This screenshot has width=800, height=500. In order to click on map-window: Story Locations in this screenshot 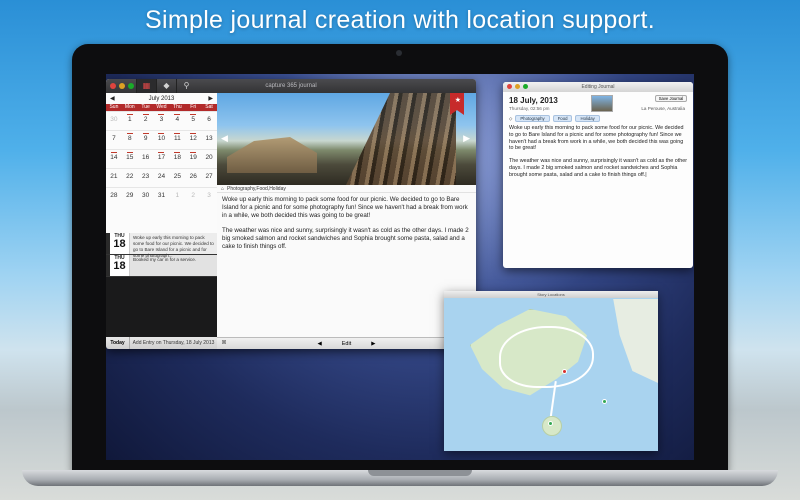, I will do `click(551, 371)`.